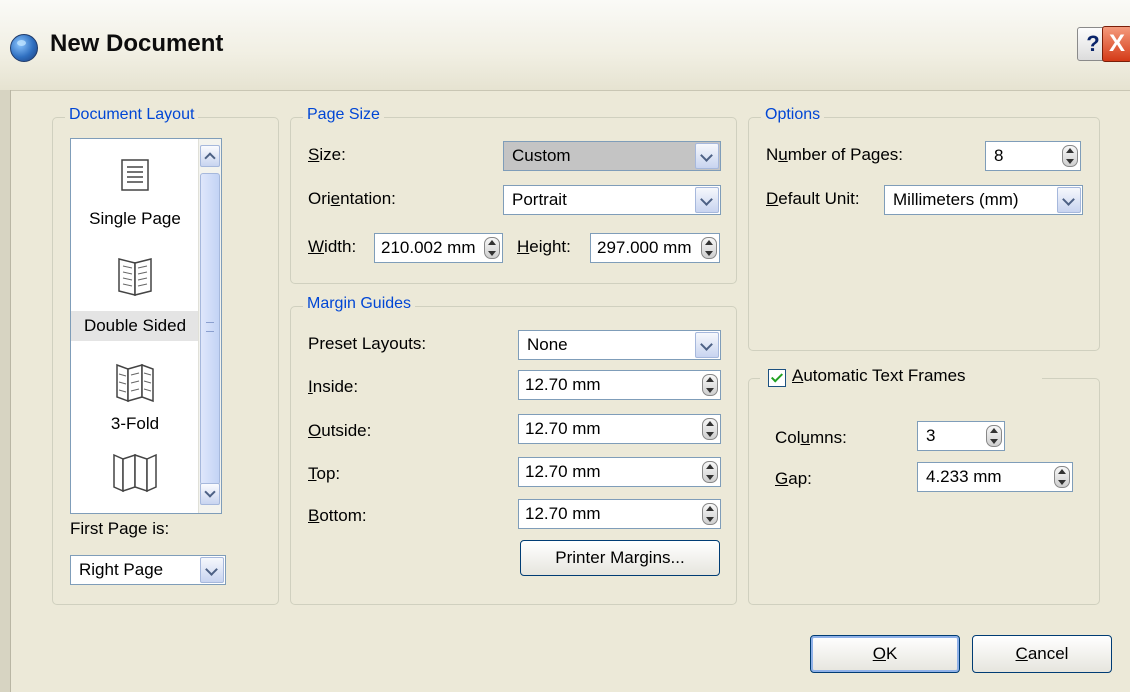 The height and width of the screenshot is (692, 1130). What do you see at coordinates (565, 45) in the screenshot?
I see `title-bar: New Document ? X` at bounding box center [565, 45].